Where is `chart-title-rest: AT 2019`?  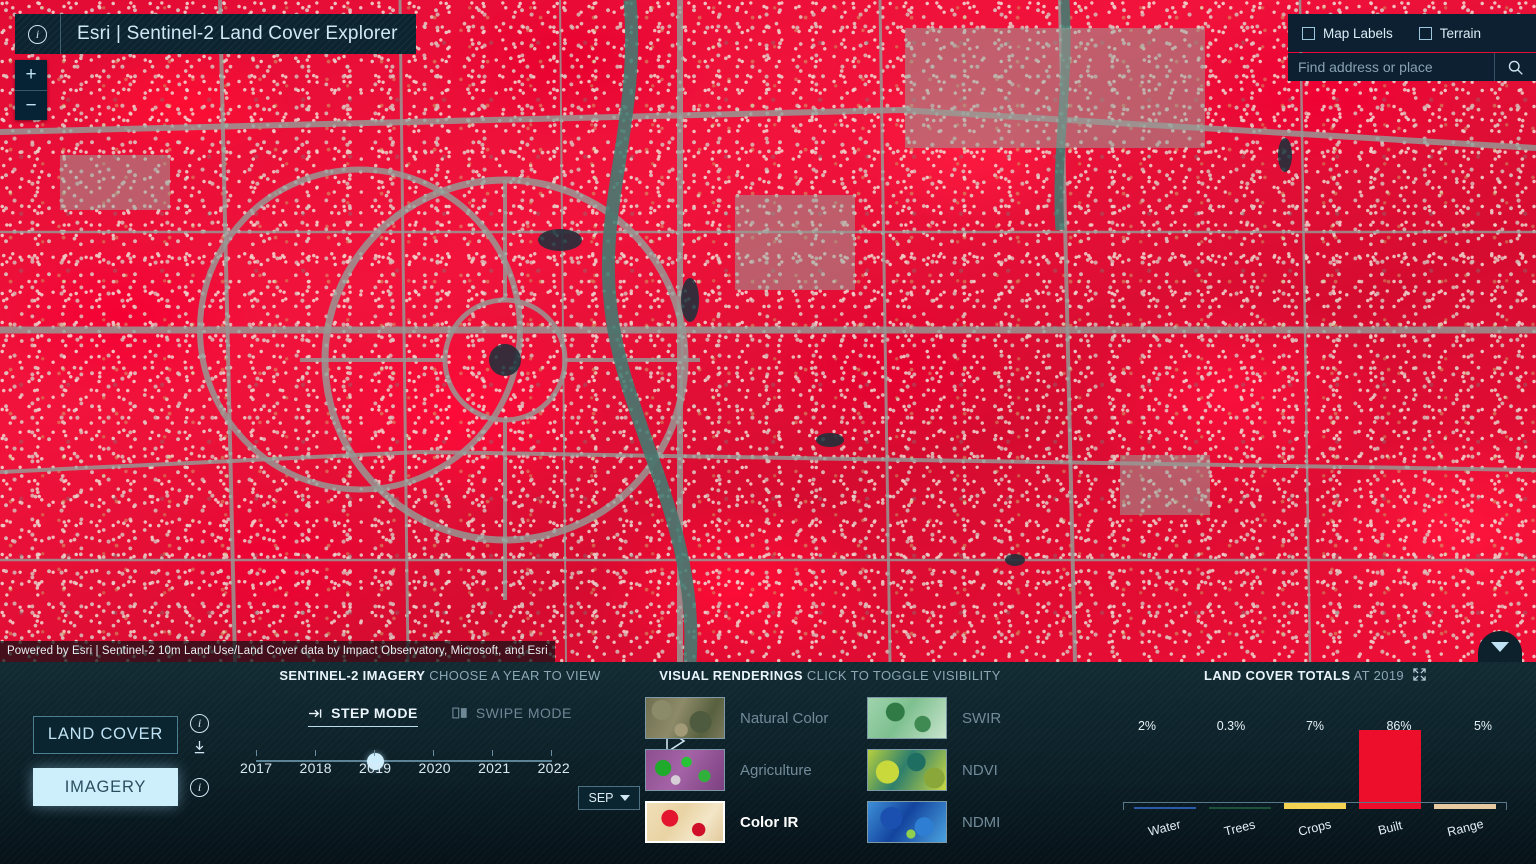 chart-title-rest: AT 2019 is located at coordinates (1378, 675).